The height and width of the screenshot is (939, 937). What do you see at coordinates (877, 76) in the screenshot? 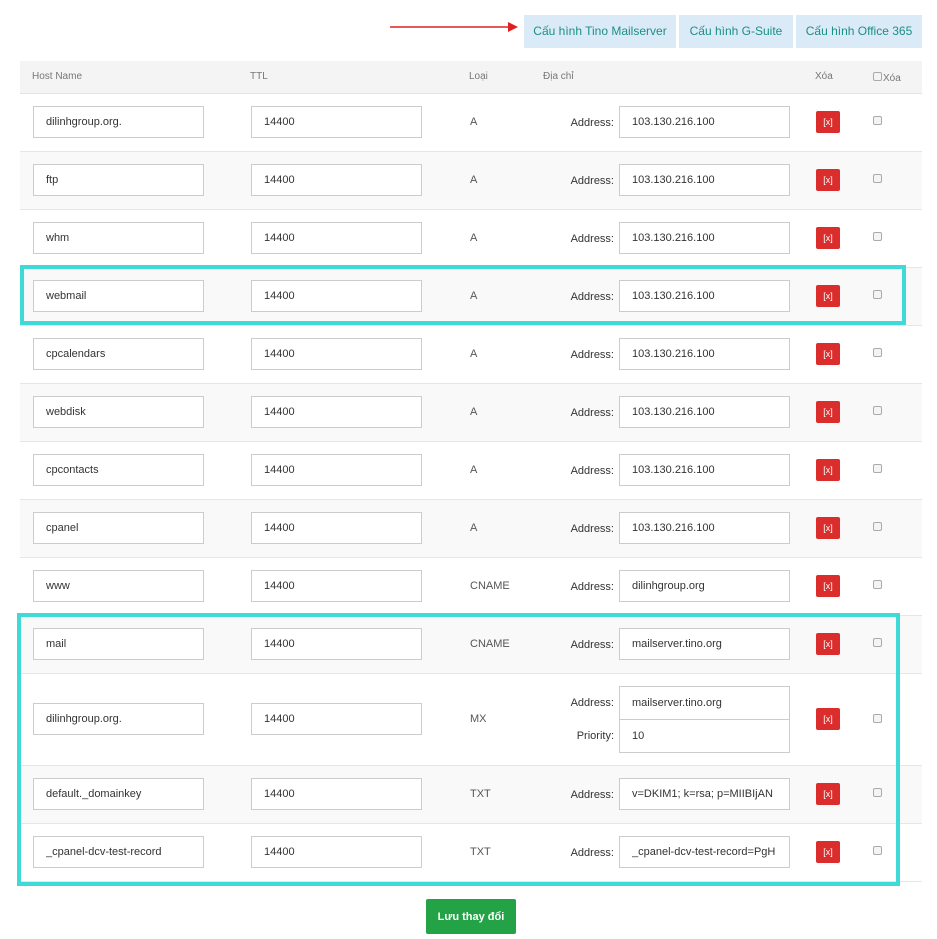
I see `select-all-checkbox` at bounding box center [877, 76].